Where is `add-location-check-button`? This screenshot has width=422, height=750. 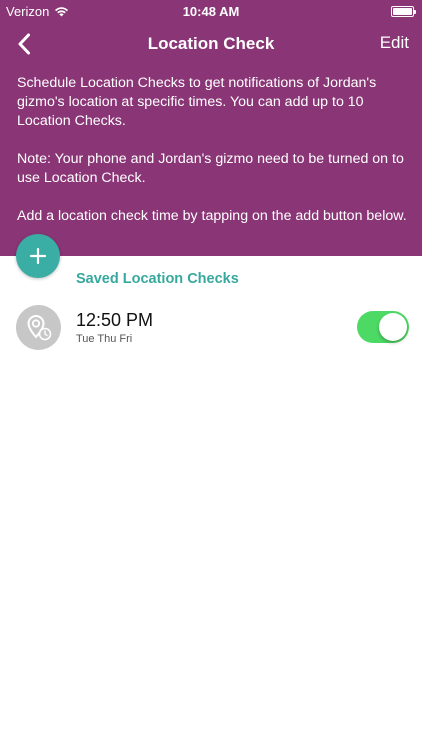 add-location-check-button is located at coordinates (38, 256).